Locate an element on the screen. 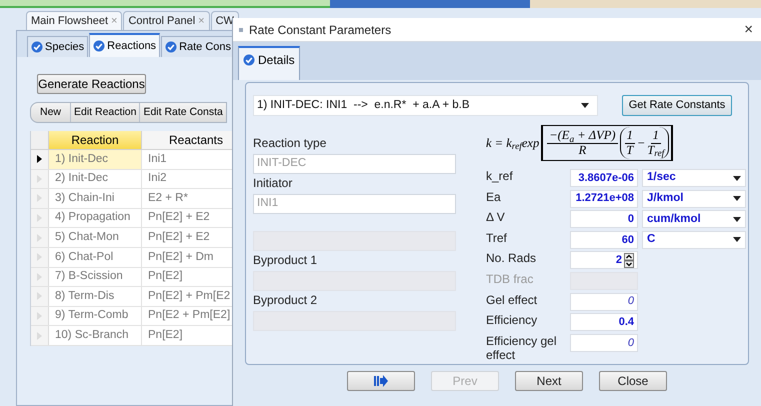 The image size is (761, 406). table-cell: 2) Init-Dec is located at coordinates (95, 179).